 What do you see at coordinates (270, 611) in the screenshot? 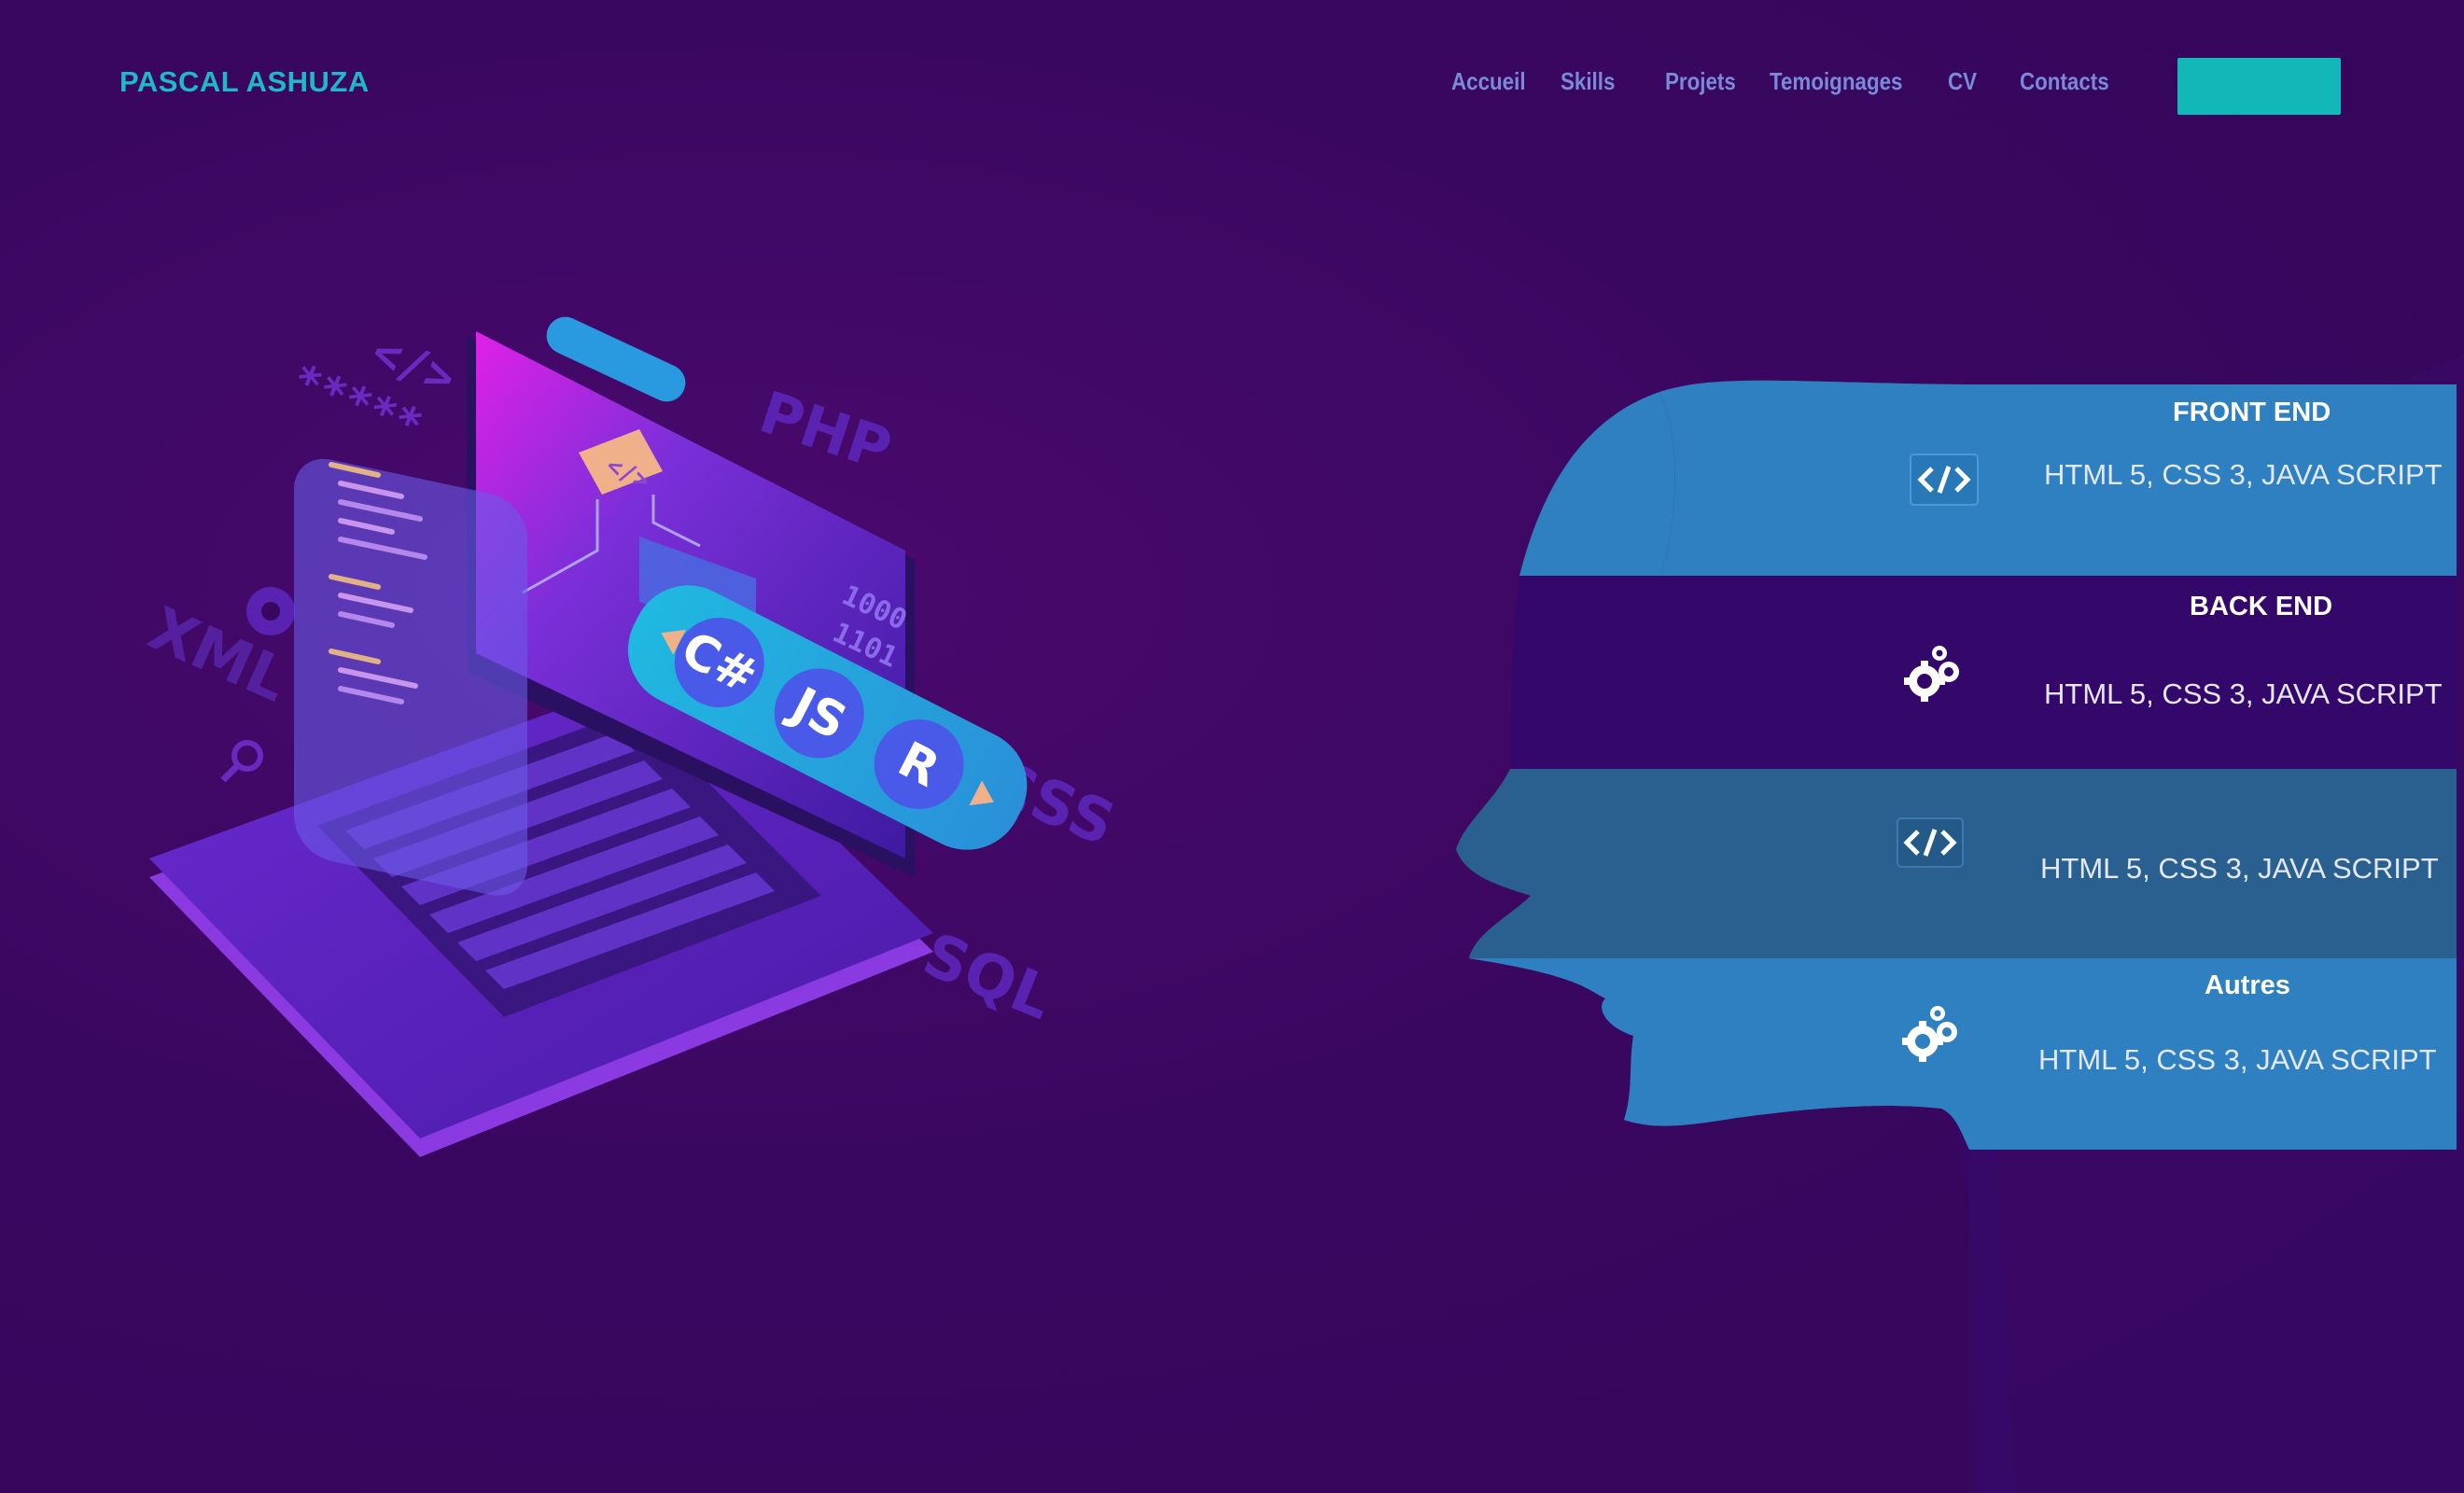
I see `gear-icon` at bounding box center [270, 611].